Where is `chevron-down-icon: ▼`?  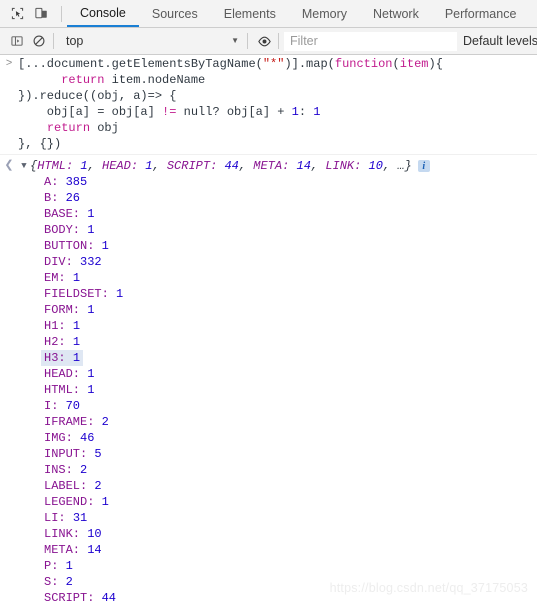
chevron-down-icon: ▼ is located at coordinates (235, 40).